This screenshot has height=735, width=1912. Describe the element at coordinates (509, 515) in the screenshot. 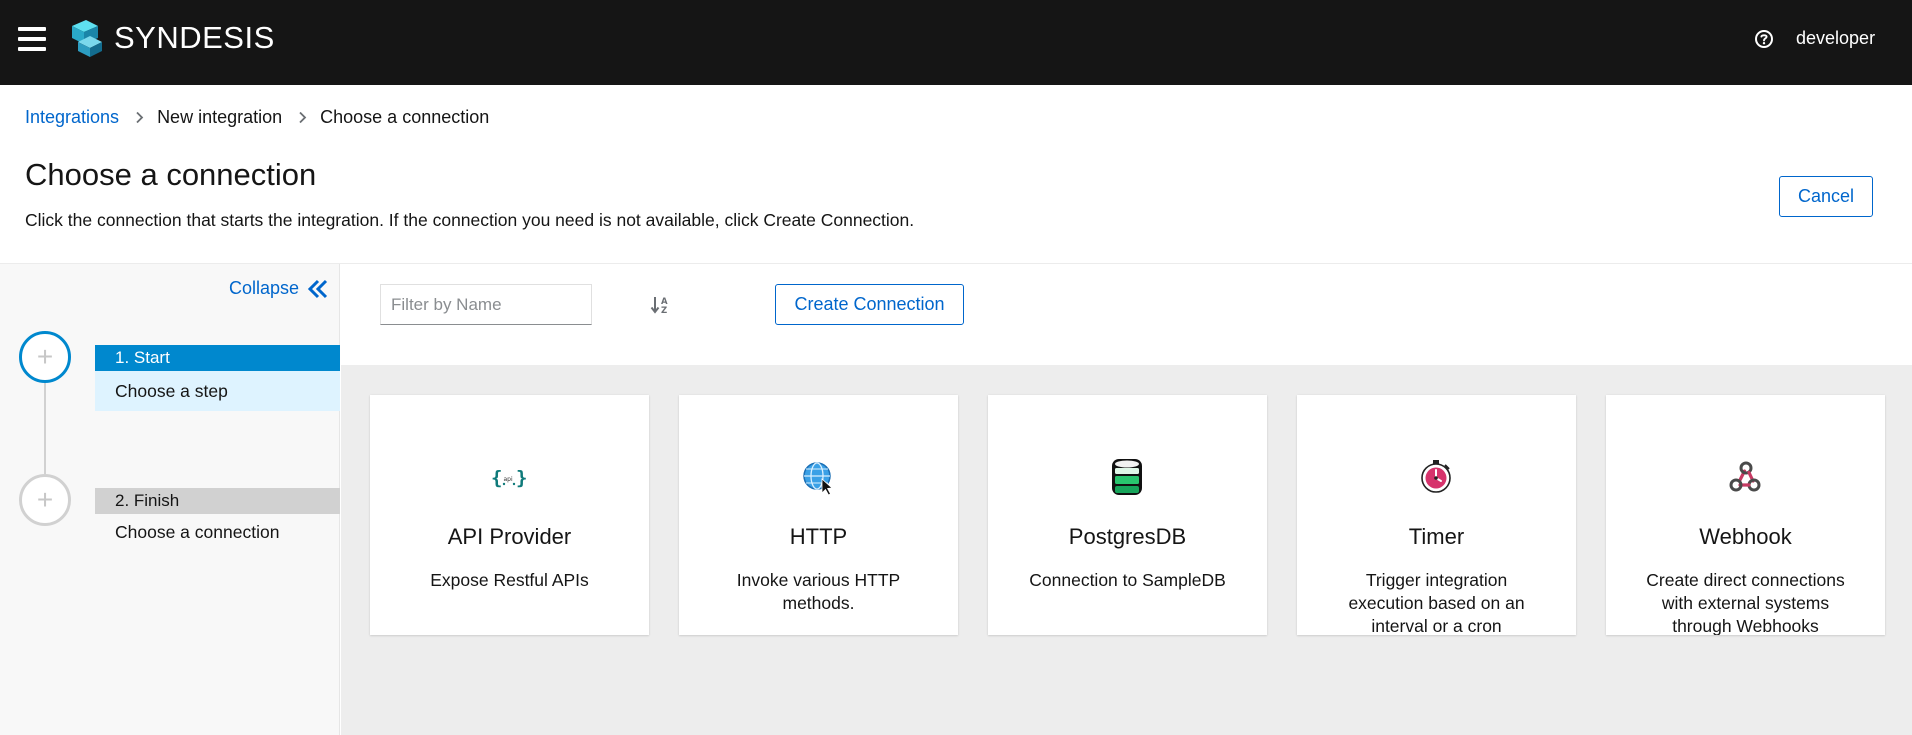

I see `connection-card-api-provider: { } api API Provider Expose Restful APIs` at that location.